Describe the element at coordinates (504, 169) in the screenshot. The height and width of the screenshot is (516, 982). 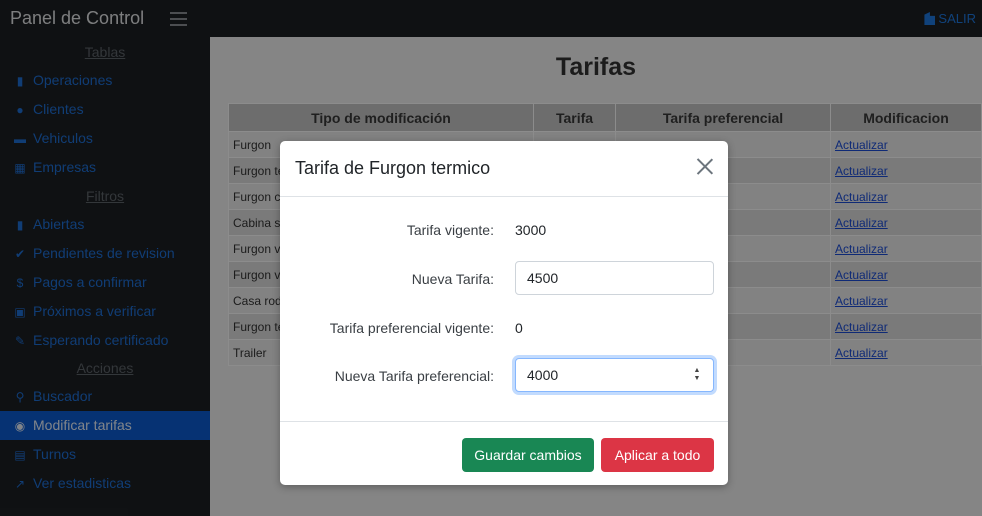
I see `modal-header: Tarifa de Furgon termico` at that location.